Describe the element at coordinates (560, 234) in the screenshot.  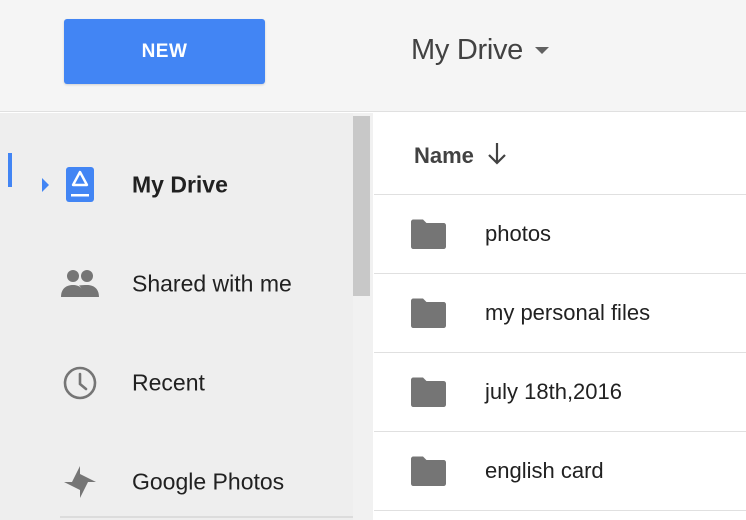
I see `list-item: photos` at that location.